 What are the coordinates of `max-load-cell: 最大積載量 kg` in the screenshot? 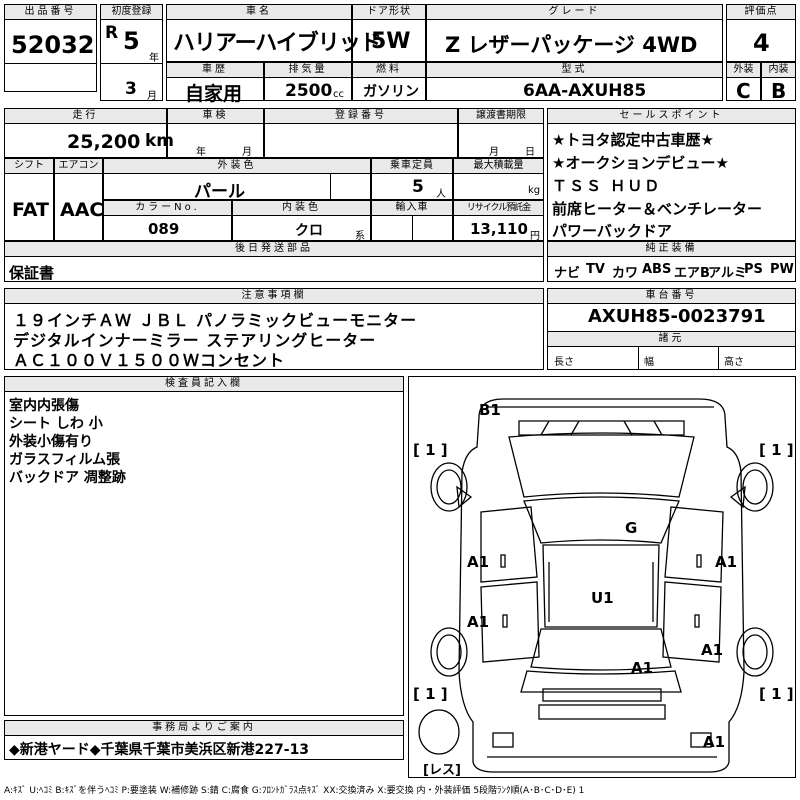 It's located at (498, 179).